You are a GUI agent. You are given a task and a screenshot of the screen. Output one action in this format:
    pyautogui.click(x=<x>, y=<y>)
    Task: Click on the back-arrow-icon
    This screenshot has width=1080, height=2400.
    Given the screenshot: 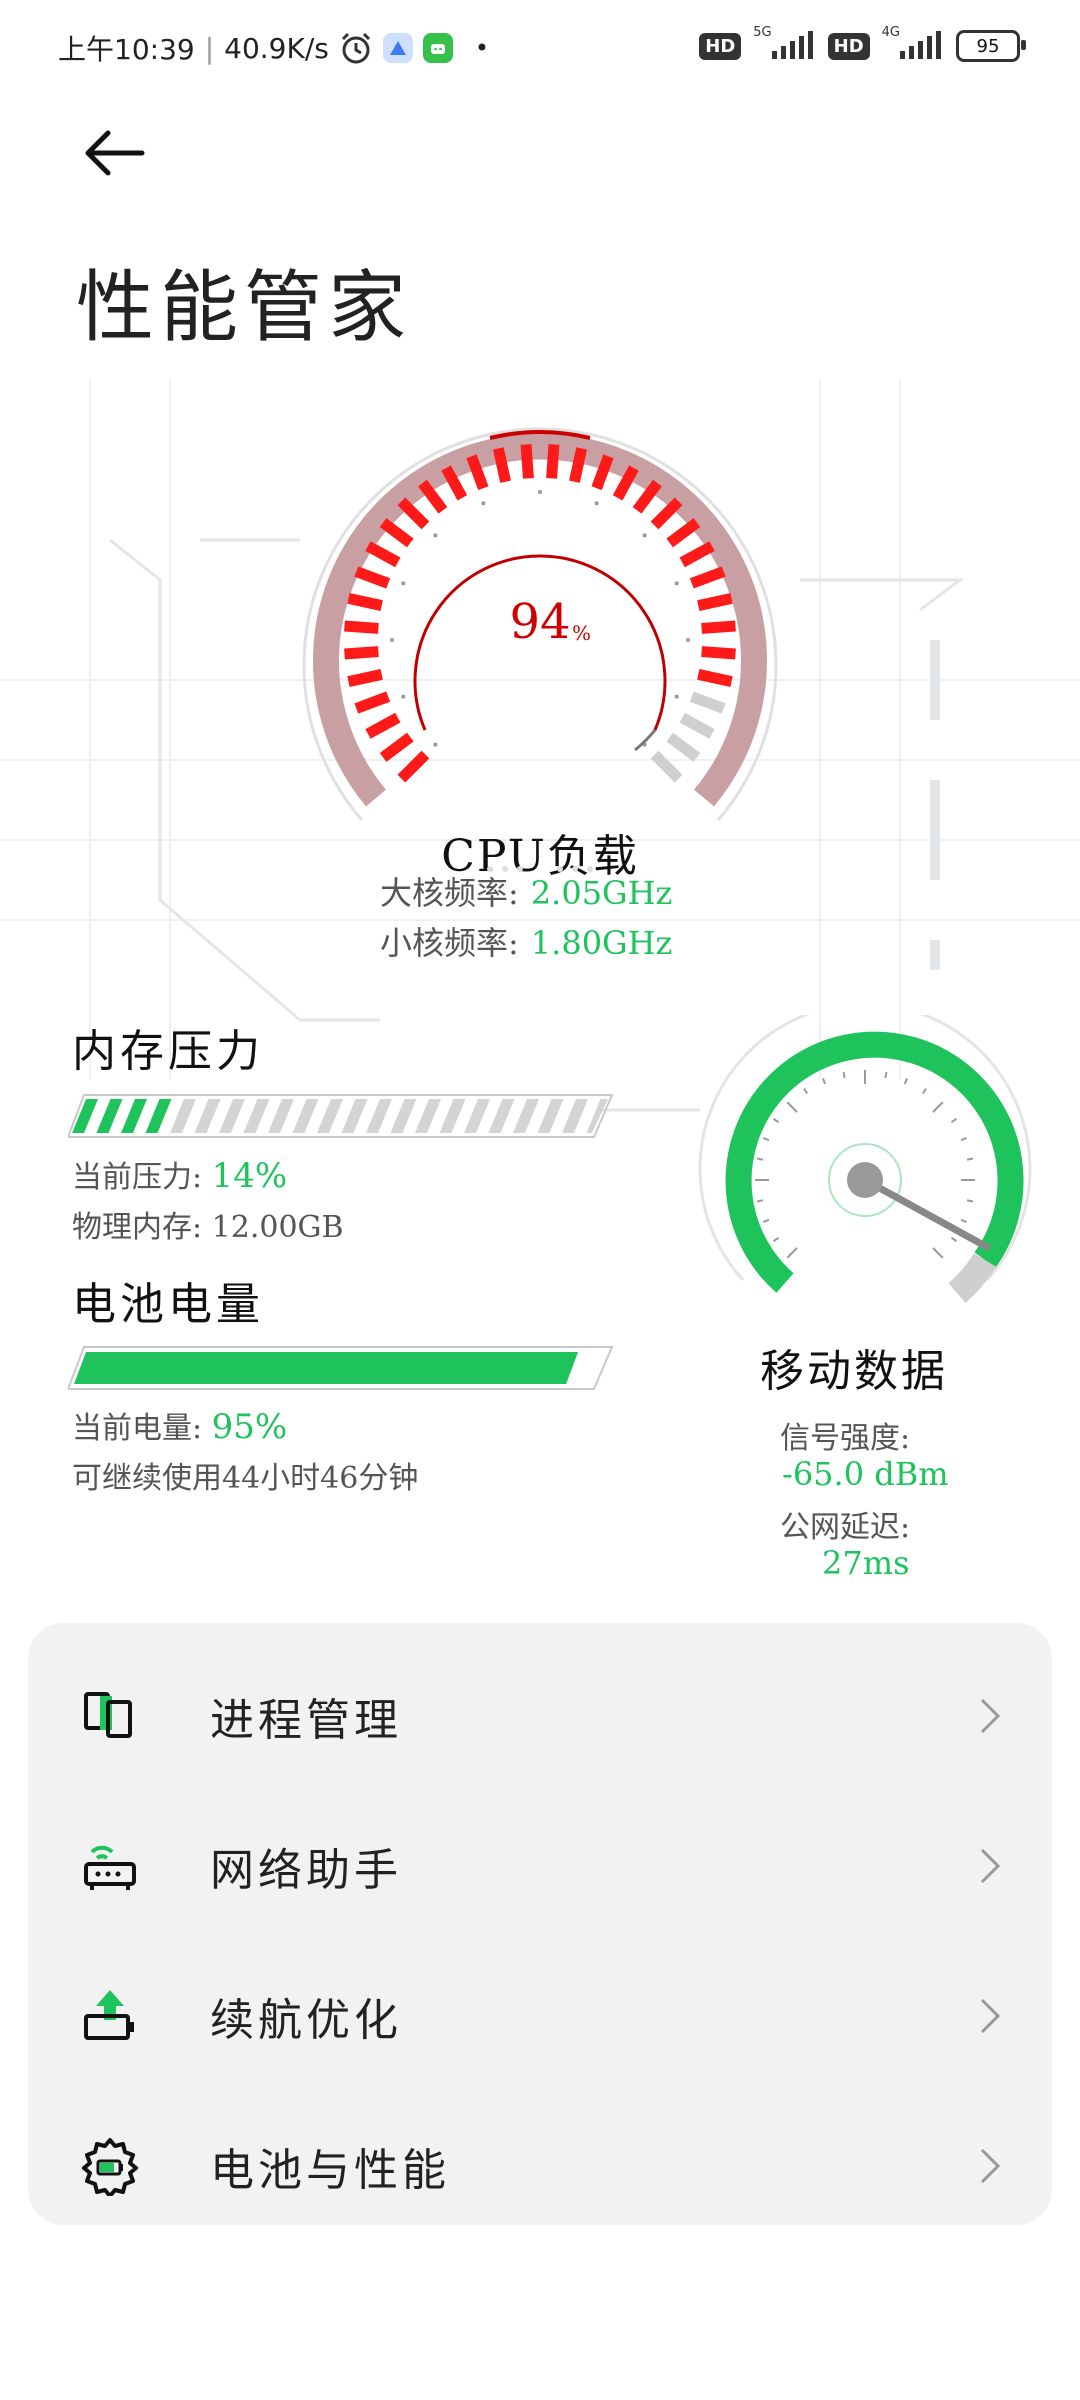 What is the action you would take?
    pyautogui.click(x=115, y=153)
    